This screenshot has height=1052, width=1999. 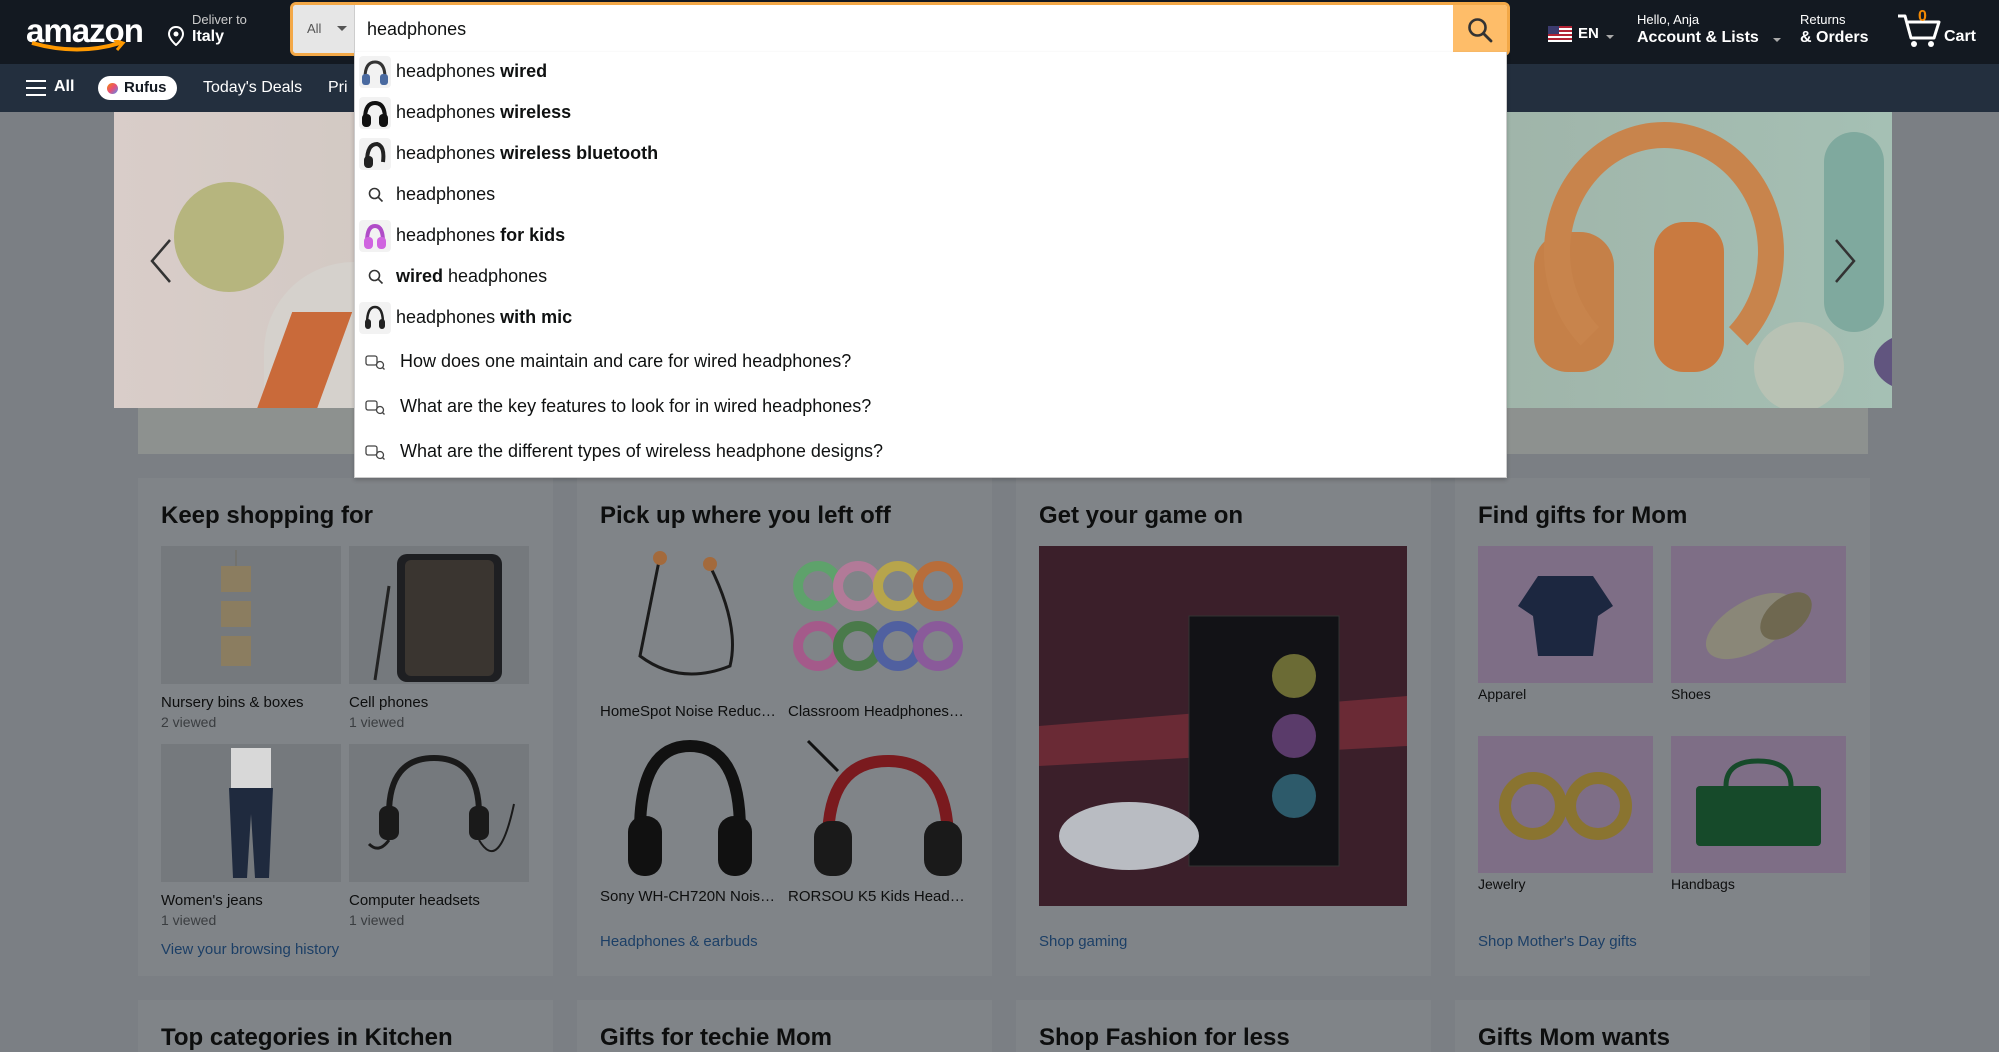 What do you see at coordinates (1941, 30) in the screenshot?
I see `cart-button: 0 Cart` at bounding box center [1941, 30].